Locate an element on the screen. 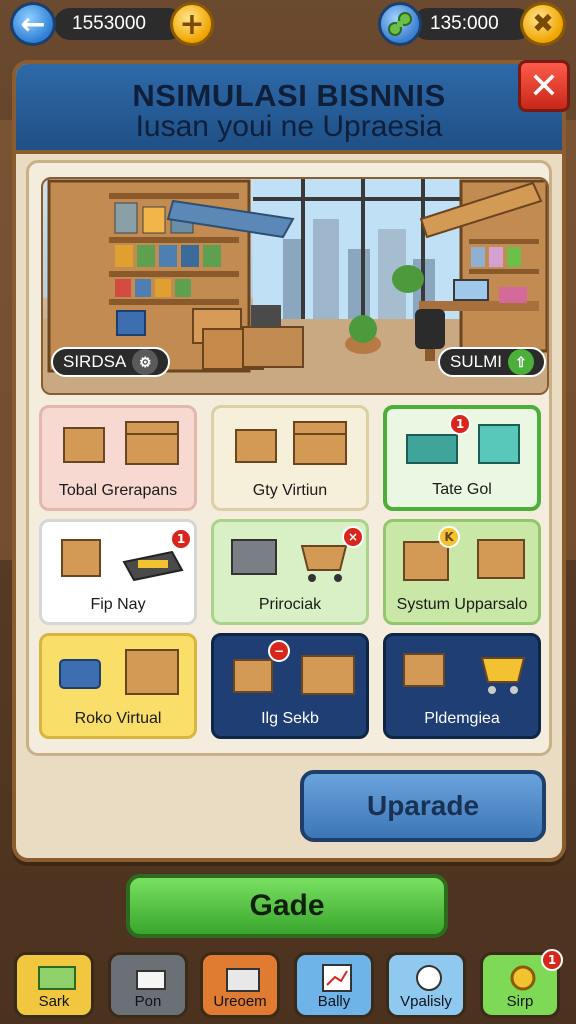 The height and width of the screenshot is (1024, 576). scene-label-left: SIRDSA ⚙ is located at coordinates (111, 362).